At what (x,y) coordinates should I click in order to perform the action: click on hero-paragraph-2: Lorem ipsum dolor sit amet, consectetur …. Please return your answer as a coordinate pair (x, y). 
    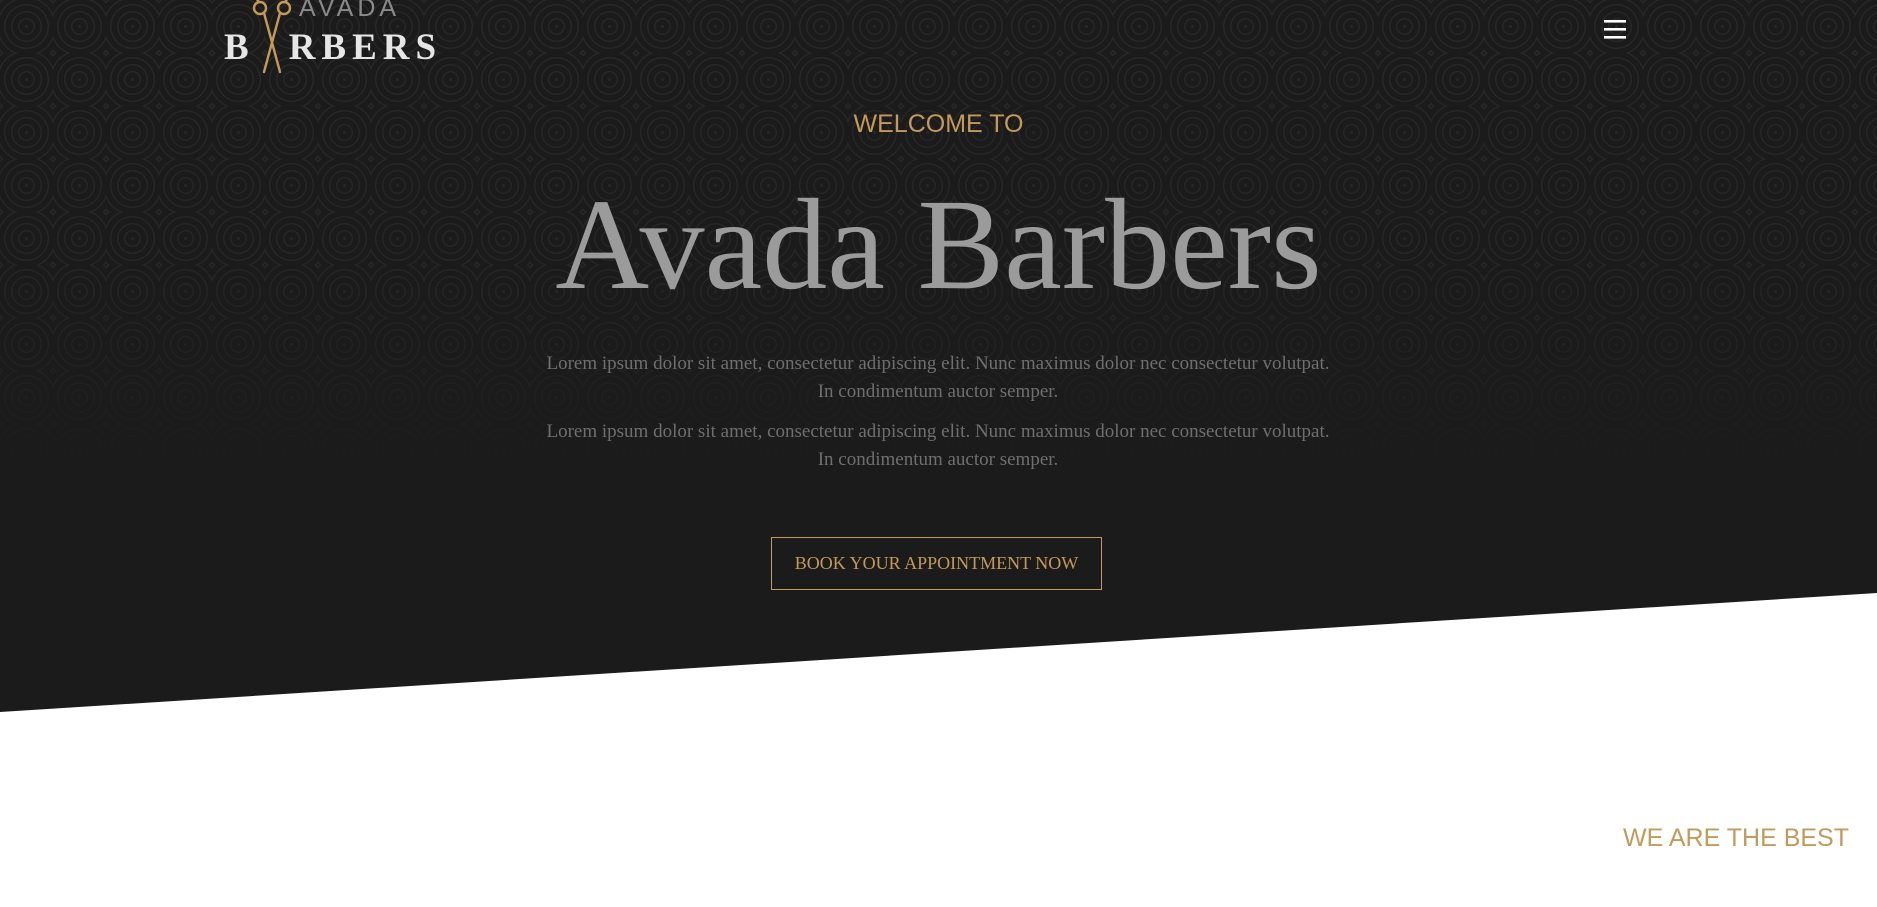
    Looking at the image, I should click on (938, 446).